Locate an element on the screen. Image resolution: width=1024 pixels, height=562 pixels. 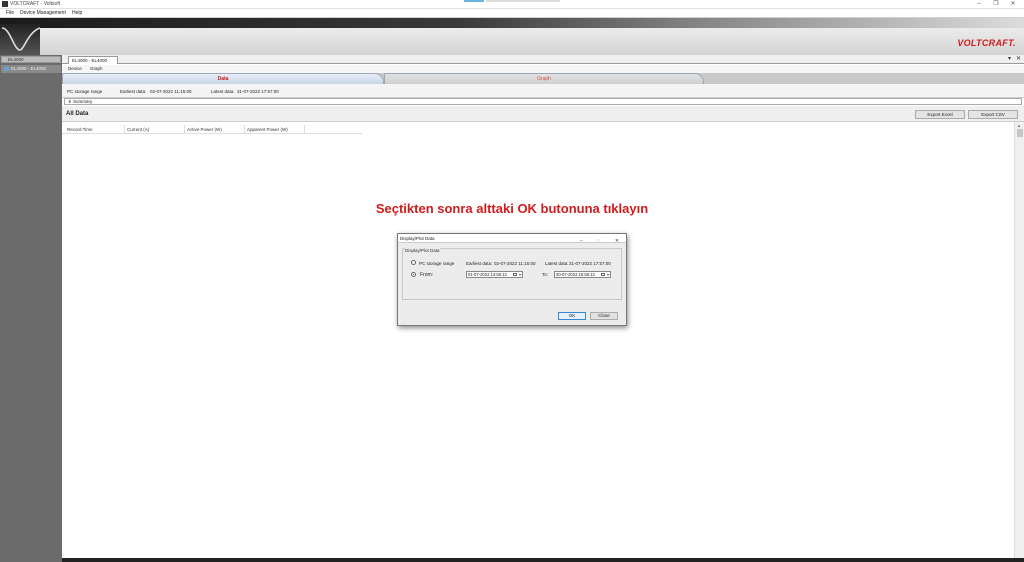
column-record-time: Record Time is located at coordinates (80, 129).